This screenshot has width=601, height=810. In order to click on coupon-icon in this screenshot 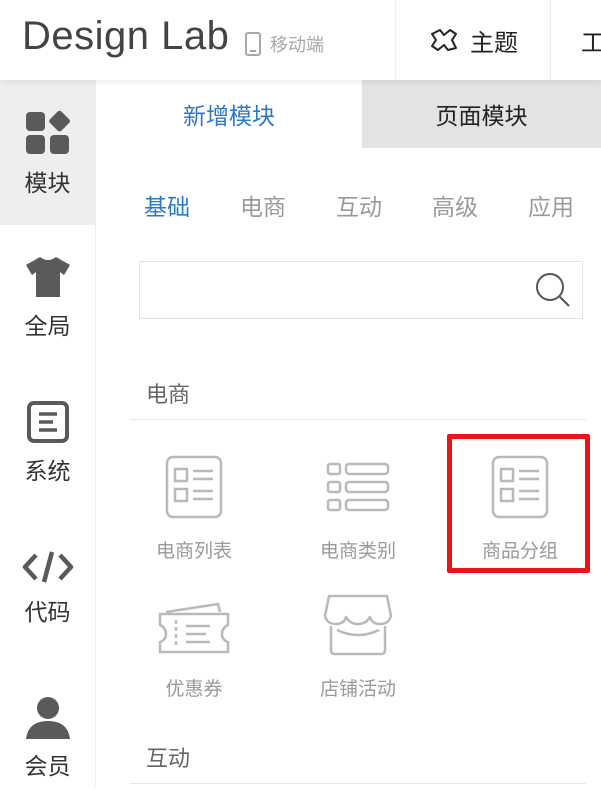, I will do `click(194, 628)`.